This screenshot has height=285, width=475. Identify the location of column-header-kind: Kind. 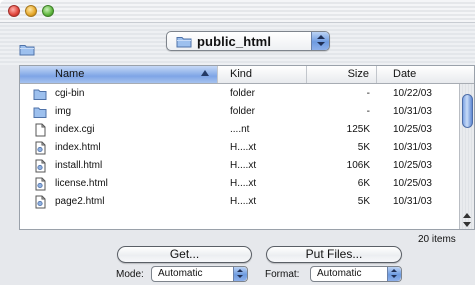
(262, 74).